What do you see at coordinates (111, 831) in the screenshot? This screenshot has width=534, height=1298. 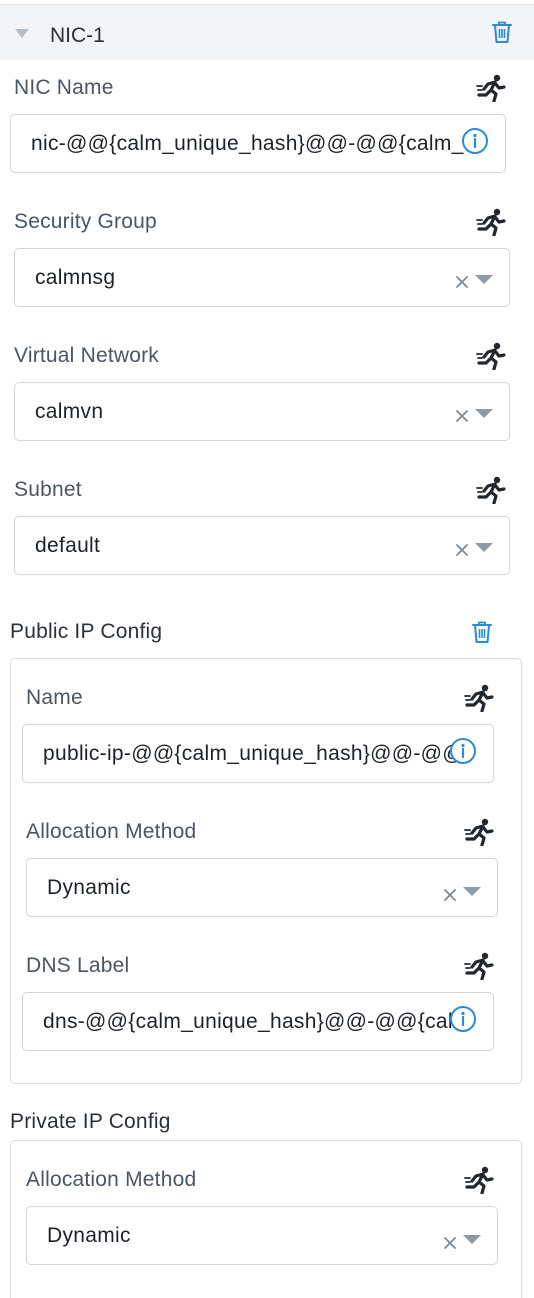 I see `public-ip-allocation-label: Allocation Method` at bounding box center [111, 831].